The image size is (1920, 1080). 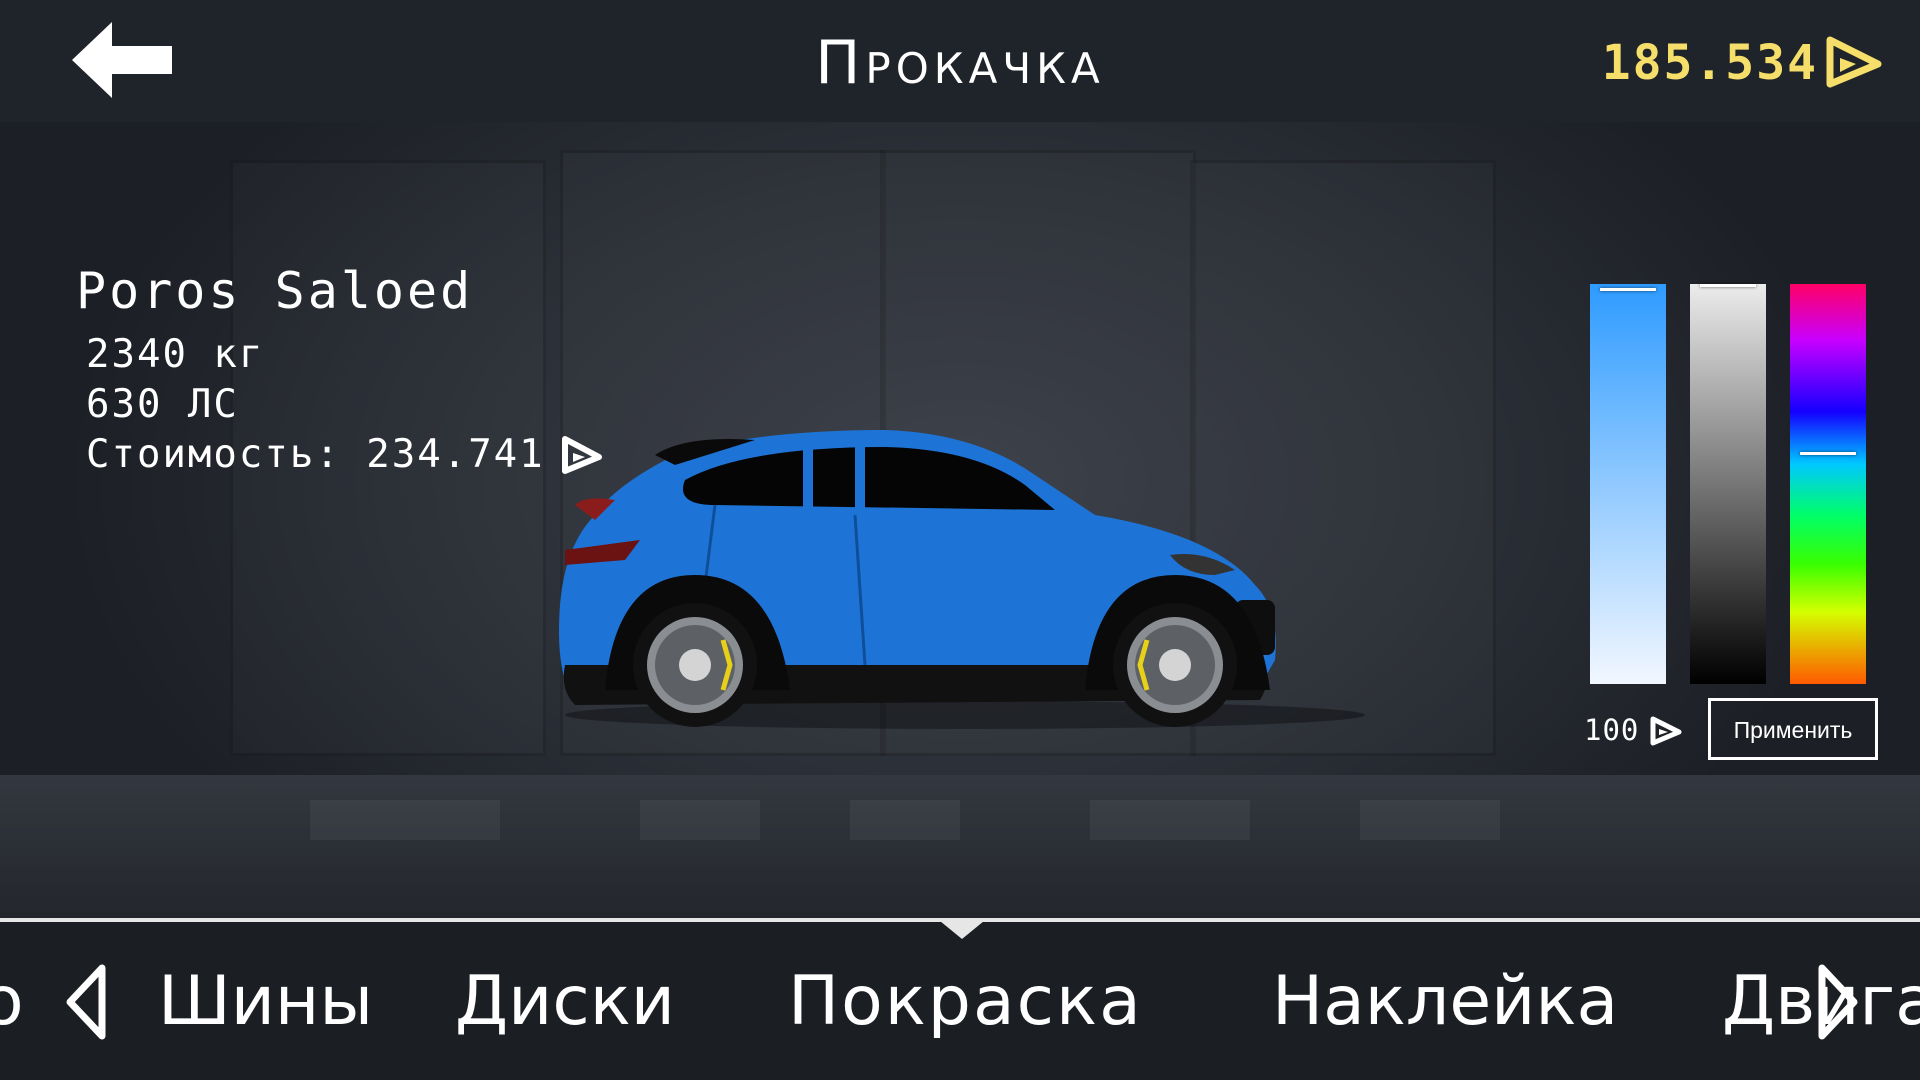 What do you see at coordinates (1628, 484) in the screenshot?
I see `hue-slider` at bounding box center [1628, 484].